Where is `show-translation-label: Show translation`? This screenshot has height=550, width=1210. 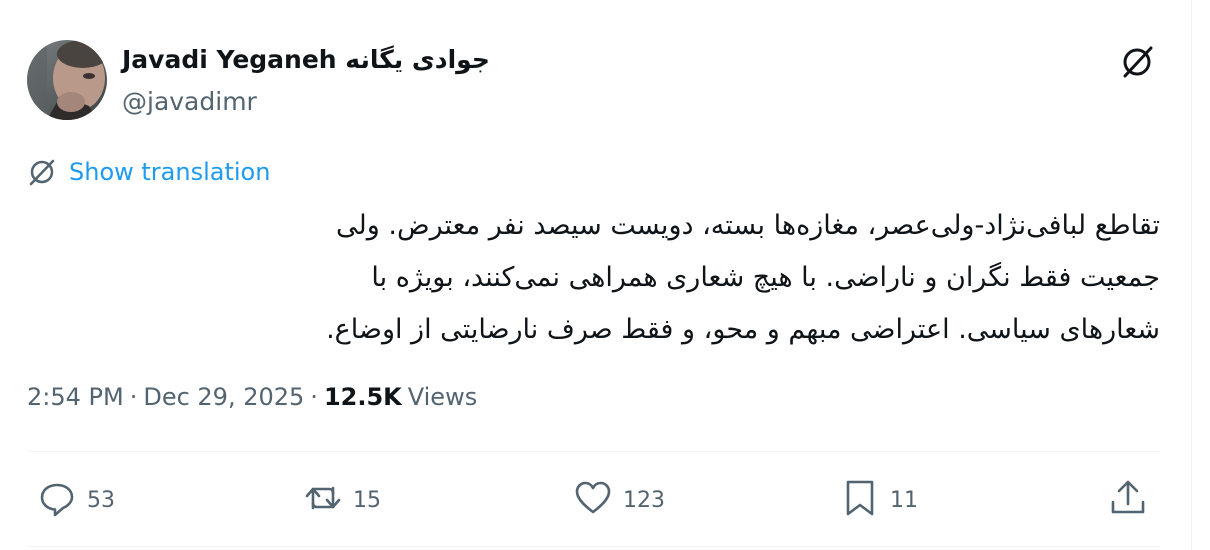 show-translation-label: Show translation is located at coordinates (170, 172).